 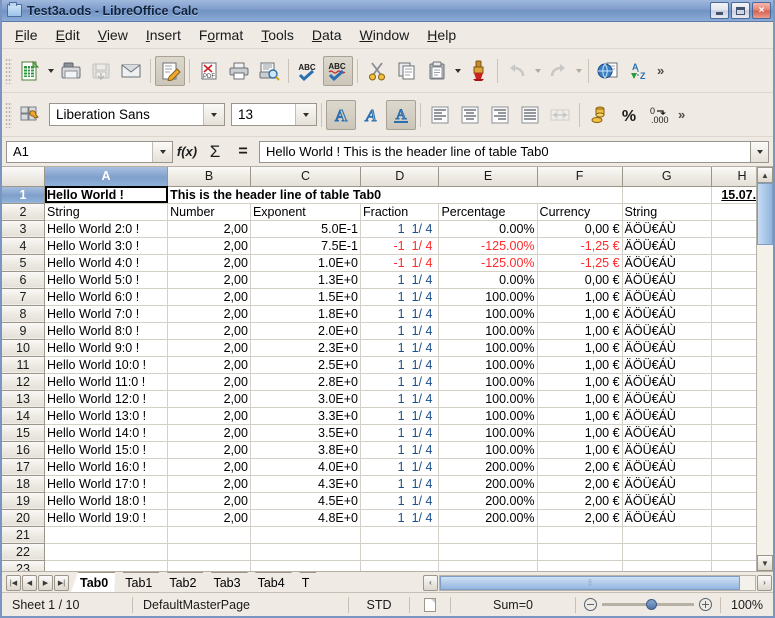 What do you see at coordinates (338, 70) in the screenshot?
I see `autospellcheck-button: ABC` at bounding box center [338, 70].